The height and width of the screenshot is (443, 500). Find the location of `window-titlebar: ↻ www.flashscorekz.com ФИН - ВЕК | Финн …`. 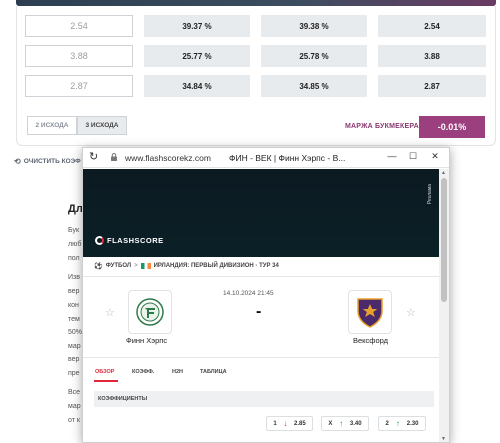

window-titlebar: ↻ www.flashscorekz.com ФИН - ВЕК | Финн … is located at coordinates (266, 158).